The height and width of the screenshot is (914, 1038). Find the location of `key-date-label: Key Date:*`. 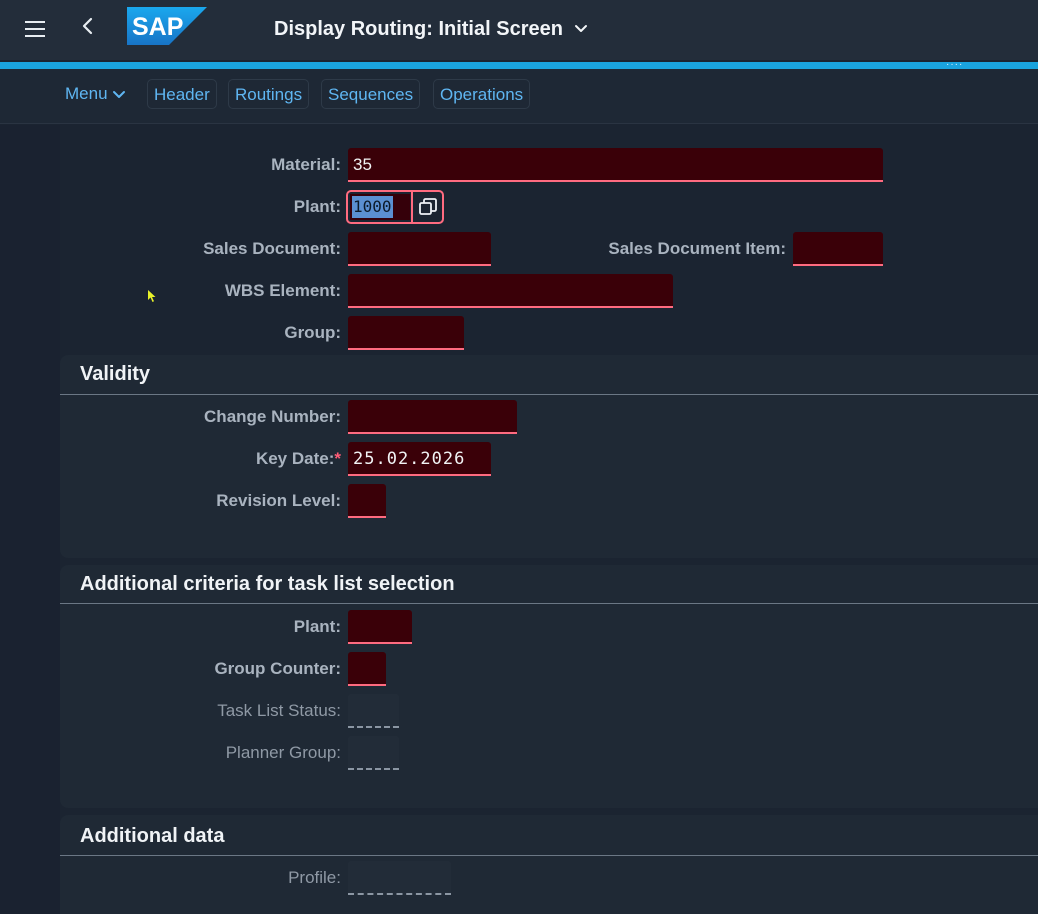

key-date-label: Key Date:* is located at coordinates (298, 459).